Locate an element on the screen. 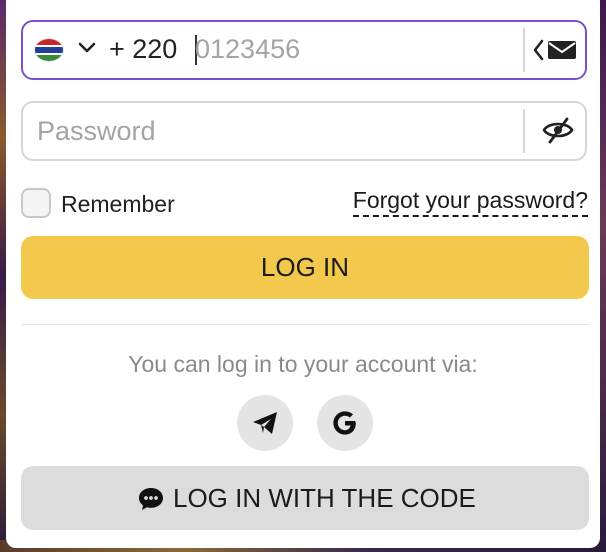 The height and width of the screenshot is (552, 606). flag-gambia-icon is located at coordinates (49, 50).